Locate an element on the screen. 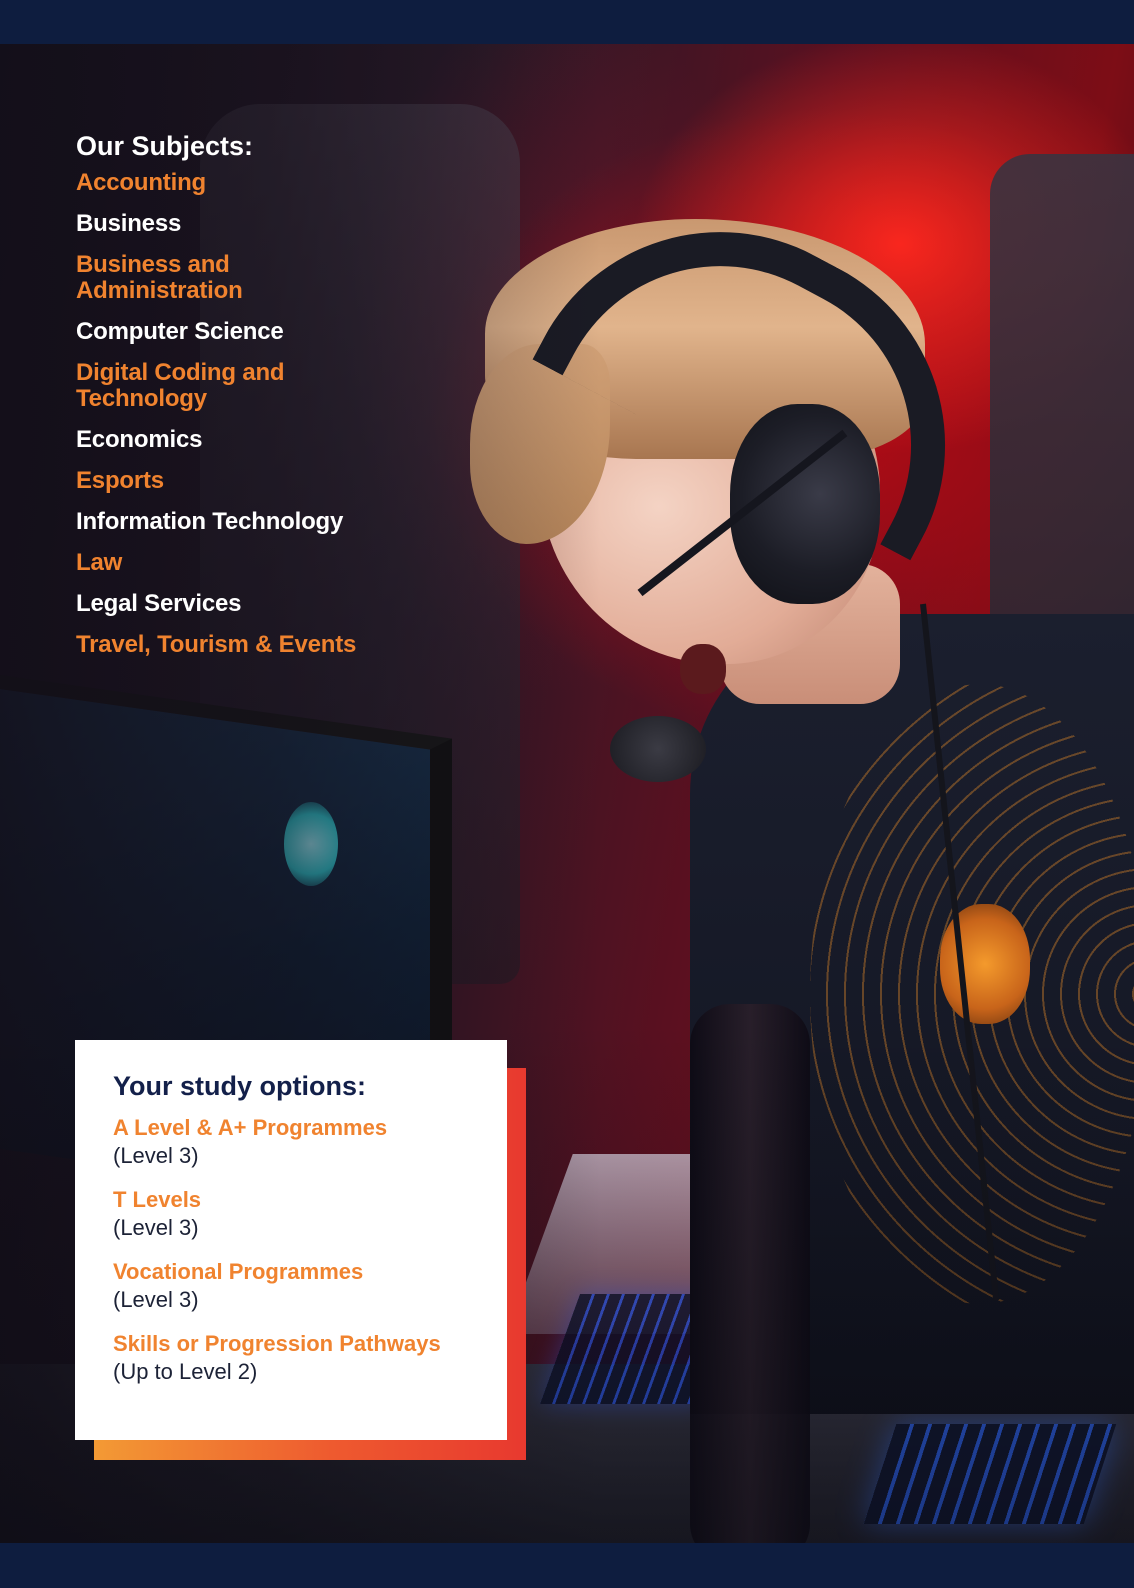 This screenshot has height=1588, width=1134. top-band is located at coordinates (567, 22).